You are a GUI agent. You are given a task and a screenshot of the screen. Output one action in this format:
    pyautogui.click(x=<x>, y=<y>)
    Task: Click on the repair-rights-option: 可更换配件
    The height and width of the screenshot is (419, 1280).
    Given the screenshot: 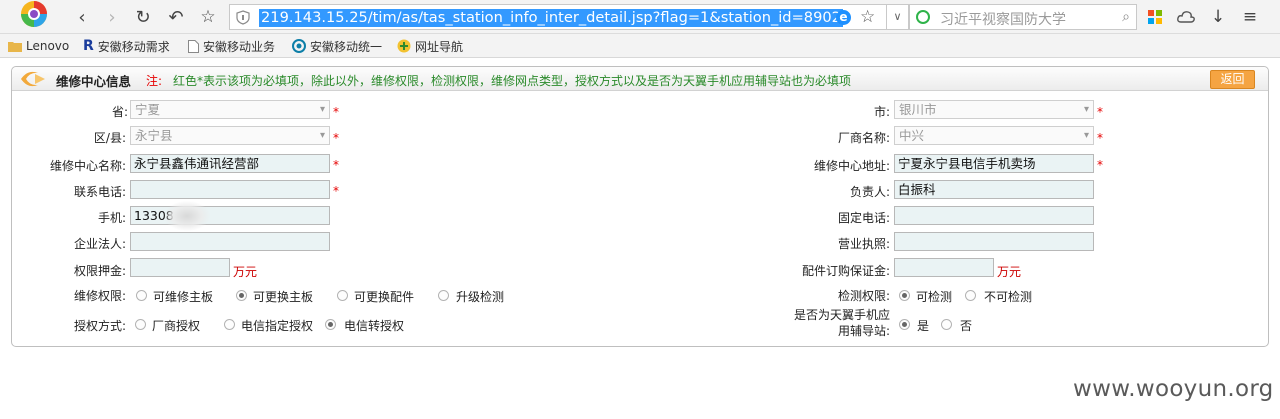 What is the action you would take?
    pyautogui.click(x=384, y=296)
    